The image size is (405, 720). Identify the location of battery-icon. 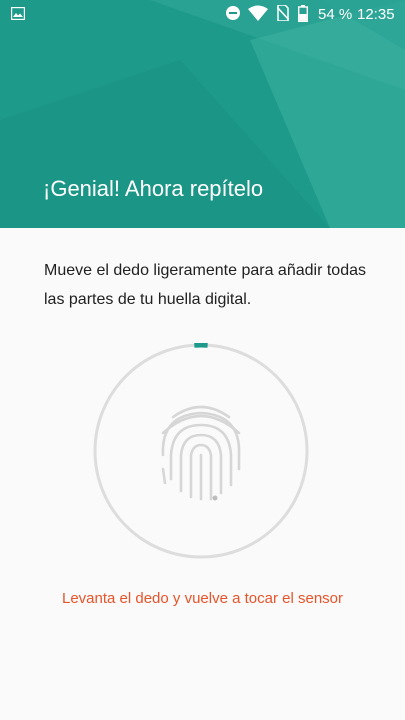
(303, 15).